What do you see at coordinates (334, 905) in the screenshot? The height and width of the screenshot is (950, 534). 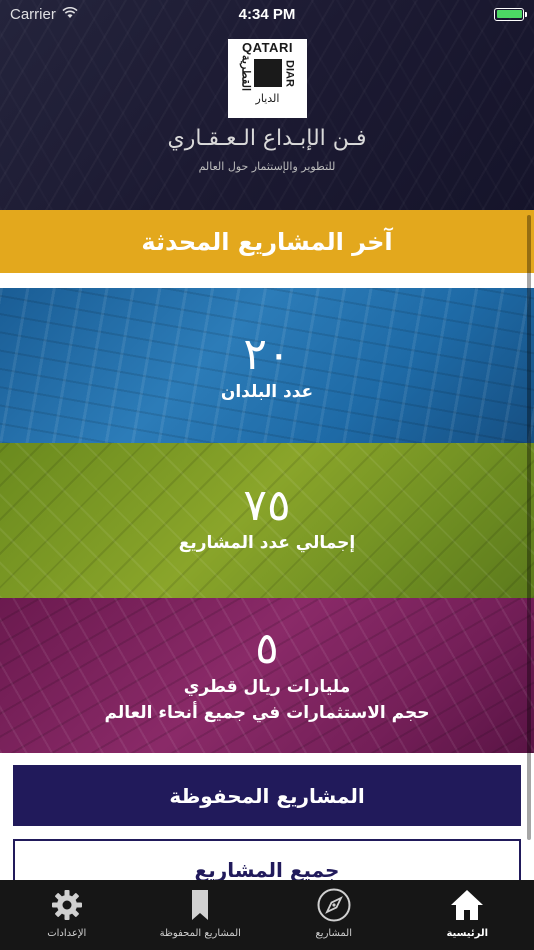 I see `compass-icon` at bounding box center [334, 905].